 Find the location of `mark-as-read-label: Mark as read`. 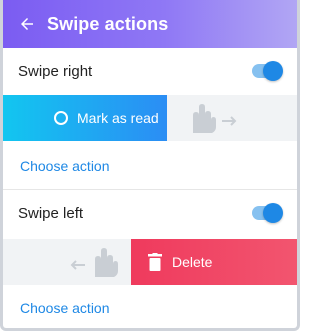

mark-as-read-label: Mark as read is located at coordinates (118, 118).